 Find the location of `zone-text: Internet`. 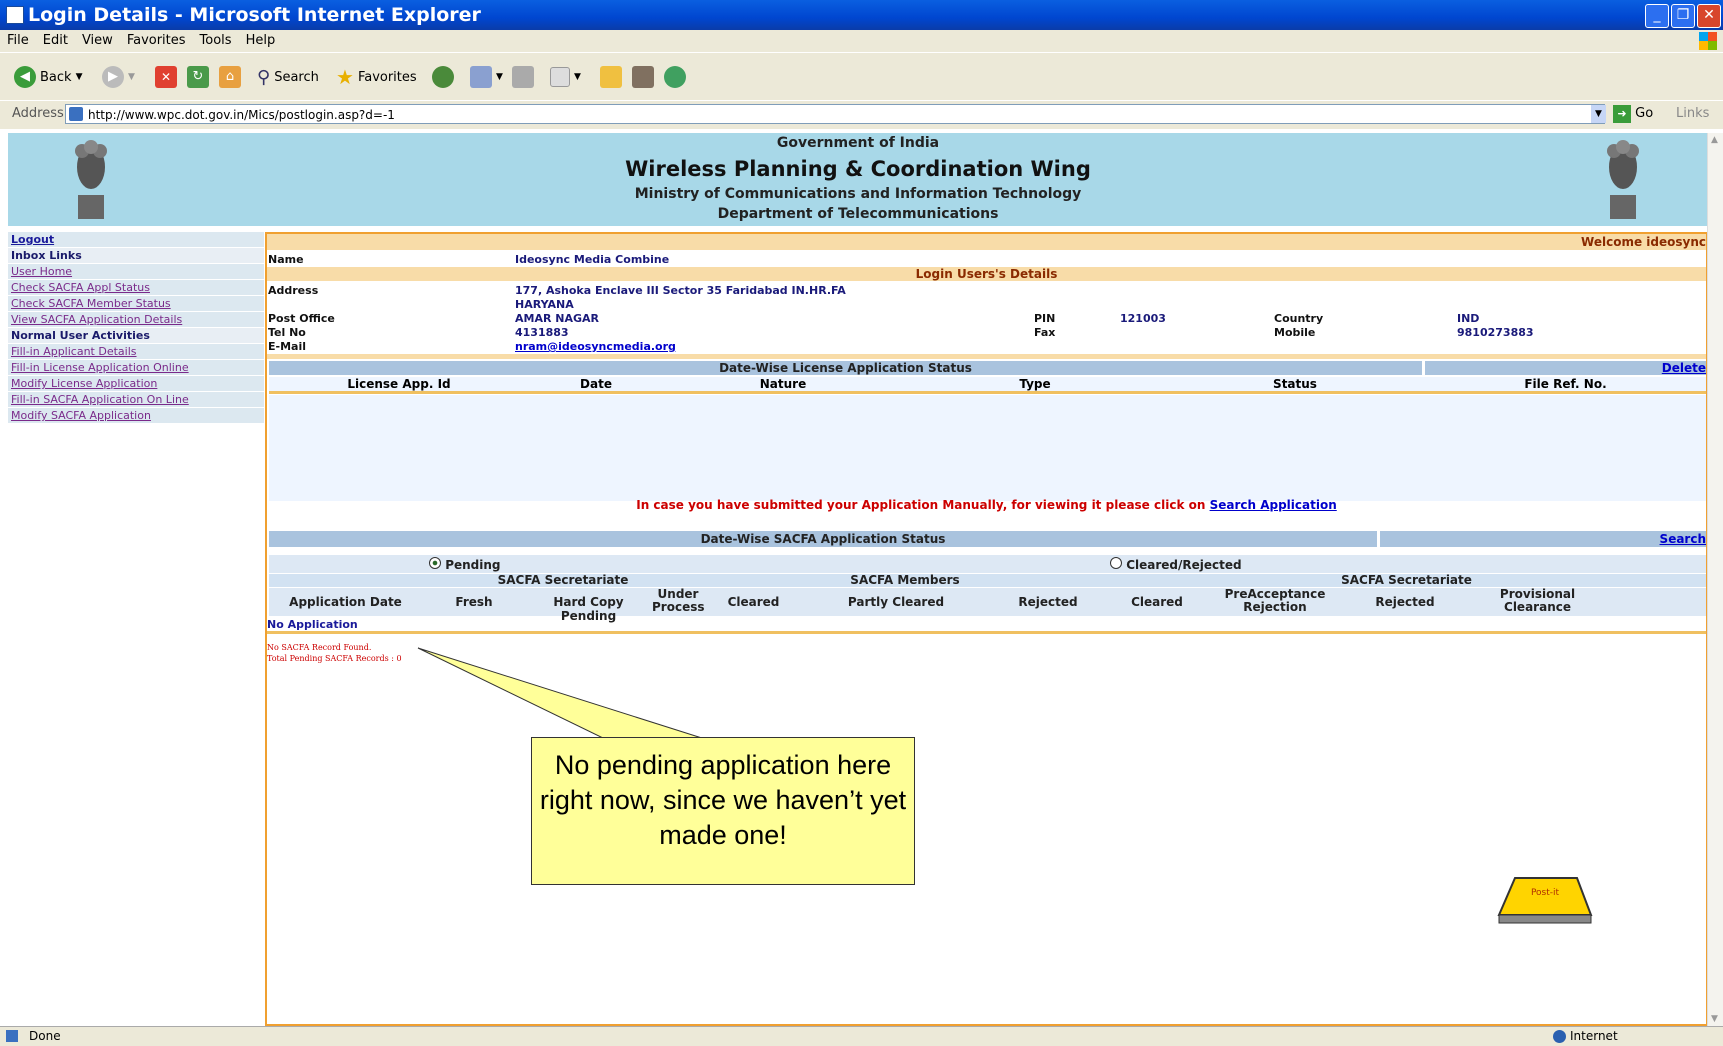

zone-text: Internet is located at coordinates (1594, 1036).